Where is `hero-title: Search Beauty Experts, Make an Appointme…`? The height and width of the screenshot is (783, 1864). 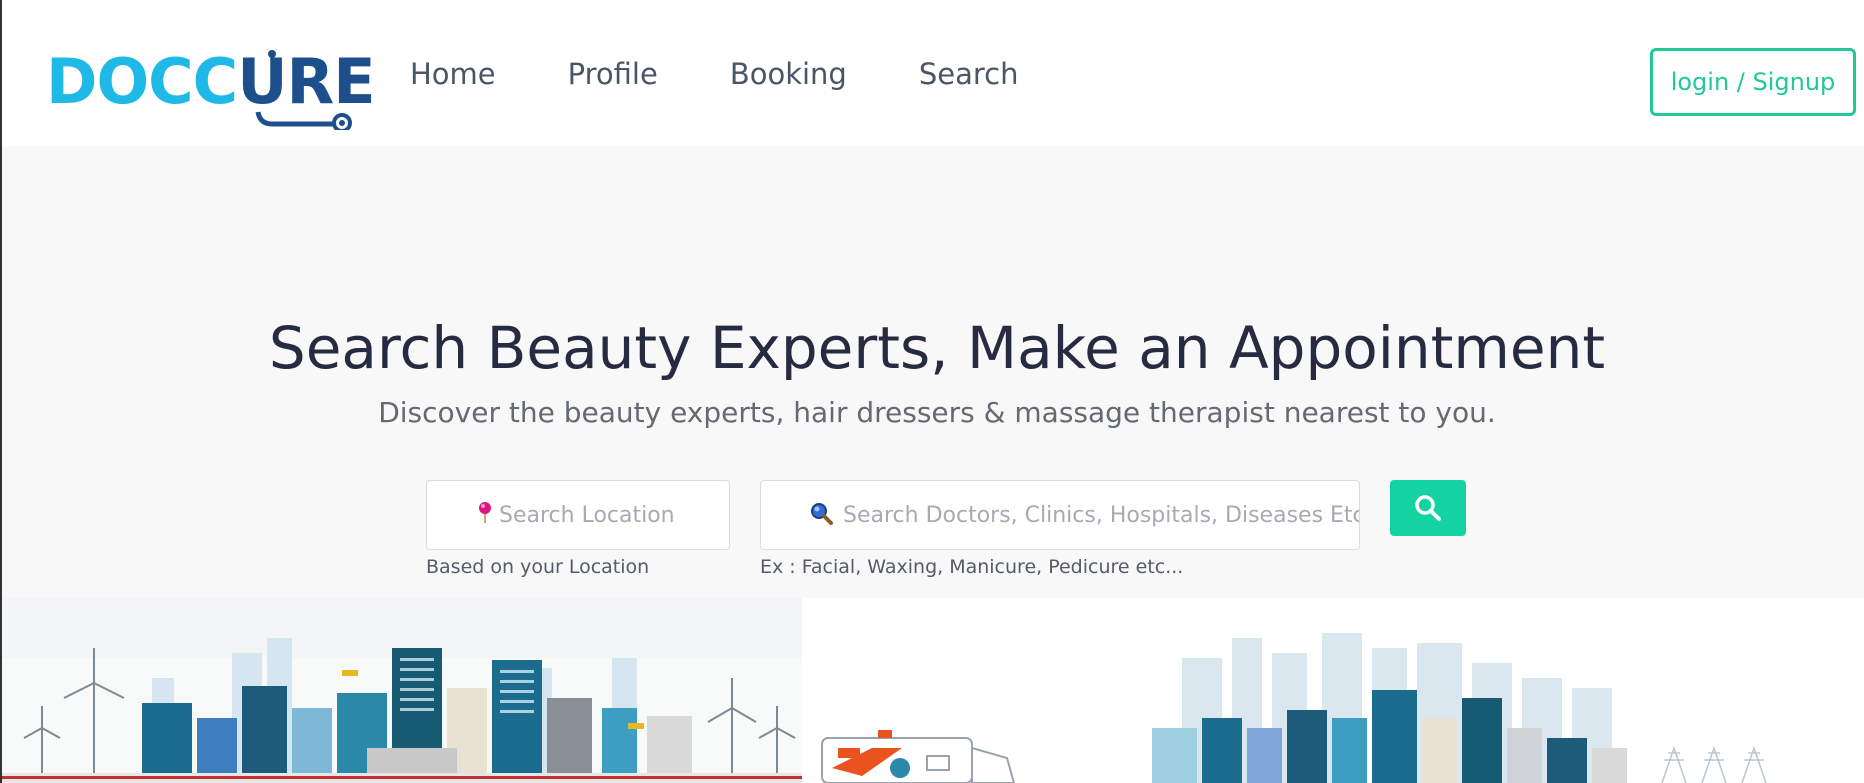 hero-title: Search Beauty Experts, Make an Appointme… is located at coordinates (937, 348).